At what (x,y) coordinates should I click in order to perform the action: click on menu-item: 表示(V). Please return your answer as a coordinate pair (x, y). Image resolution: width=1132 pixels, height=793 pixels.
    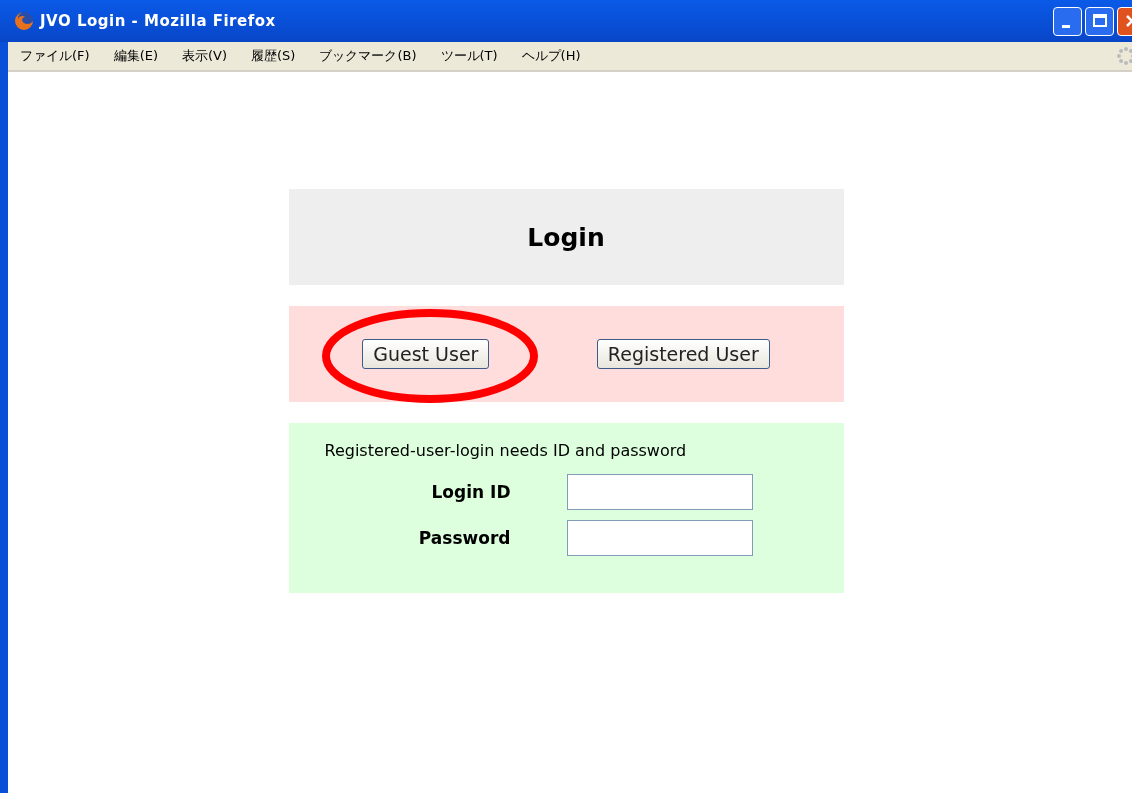
    Looking at the image, I should click on (205, 56).